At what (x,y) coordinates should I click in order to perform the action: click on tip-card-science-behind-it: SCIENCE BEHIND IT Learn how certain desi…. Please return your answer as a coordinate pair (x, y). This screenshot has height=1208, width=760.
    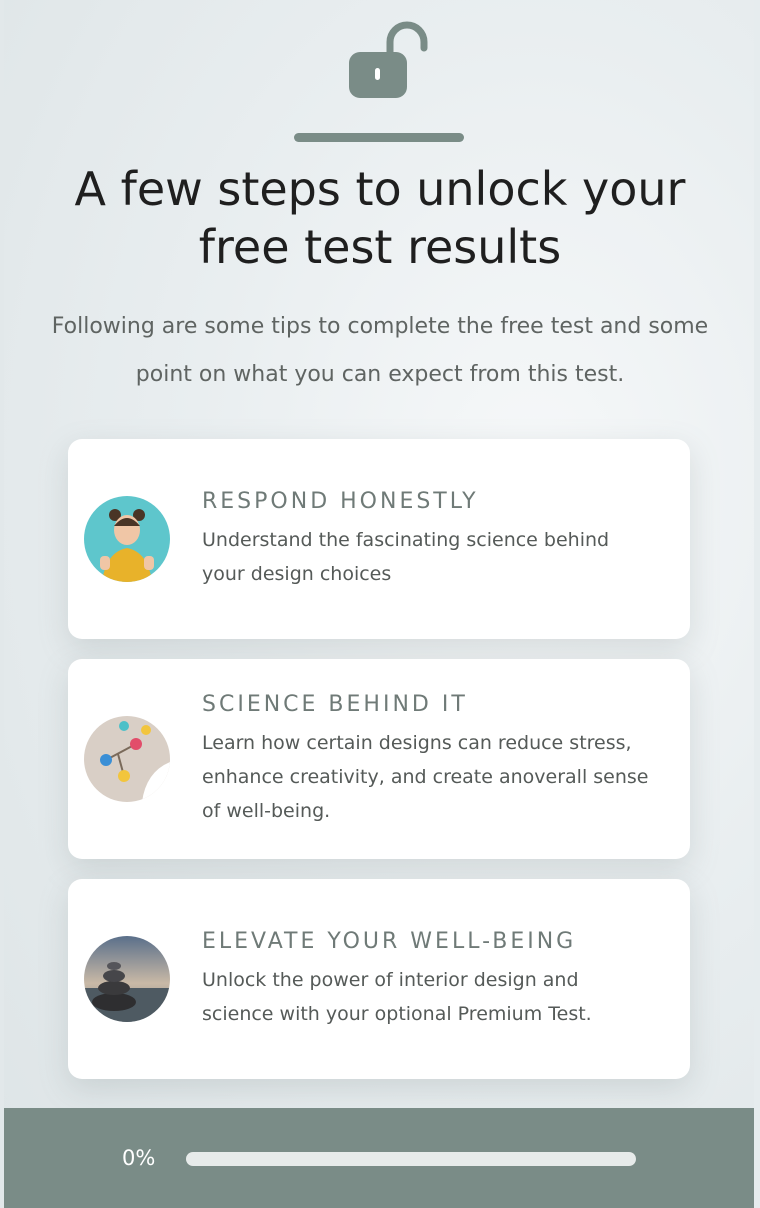
    Looking at the image, I should click on (379, 759).